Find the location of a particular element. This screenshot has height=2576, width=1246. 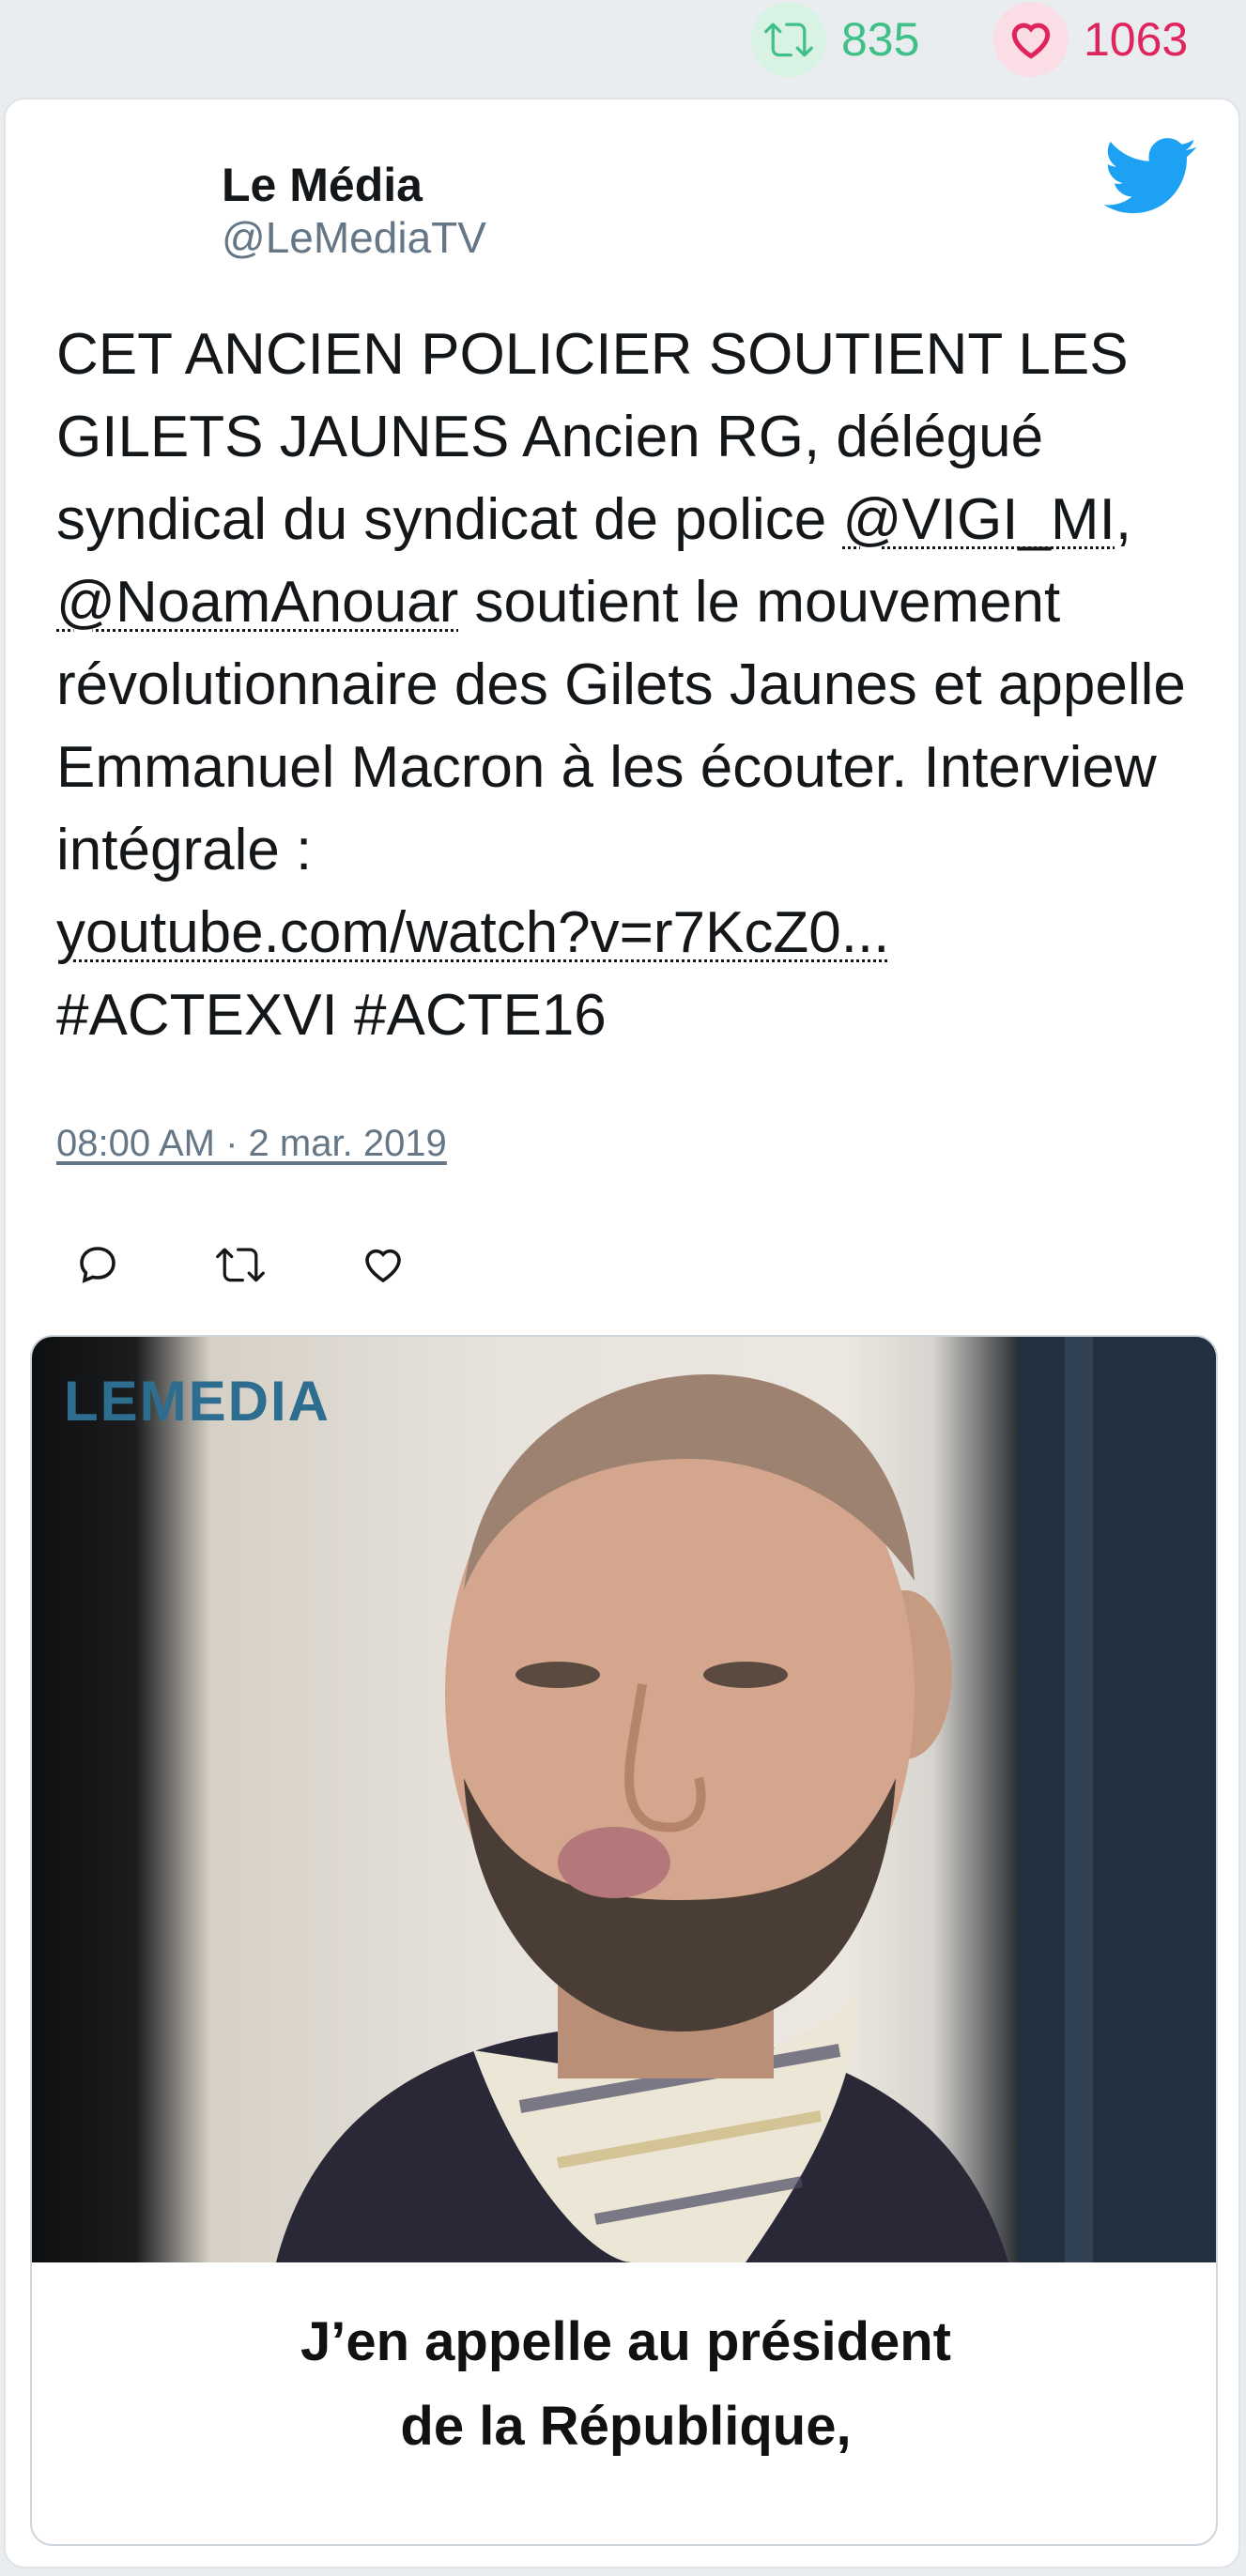

like-count: 1063 is located at coordinates (1091, 40).